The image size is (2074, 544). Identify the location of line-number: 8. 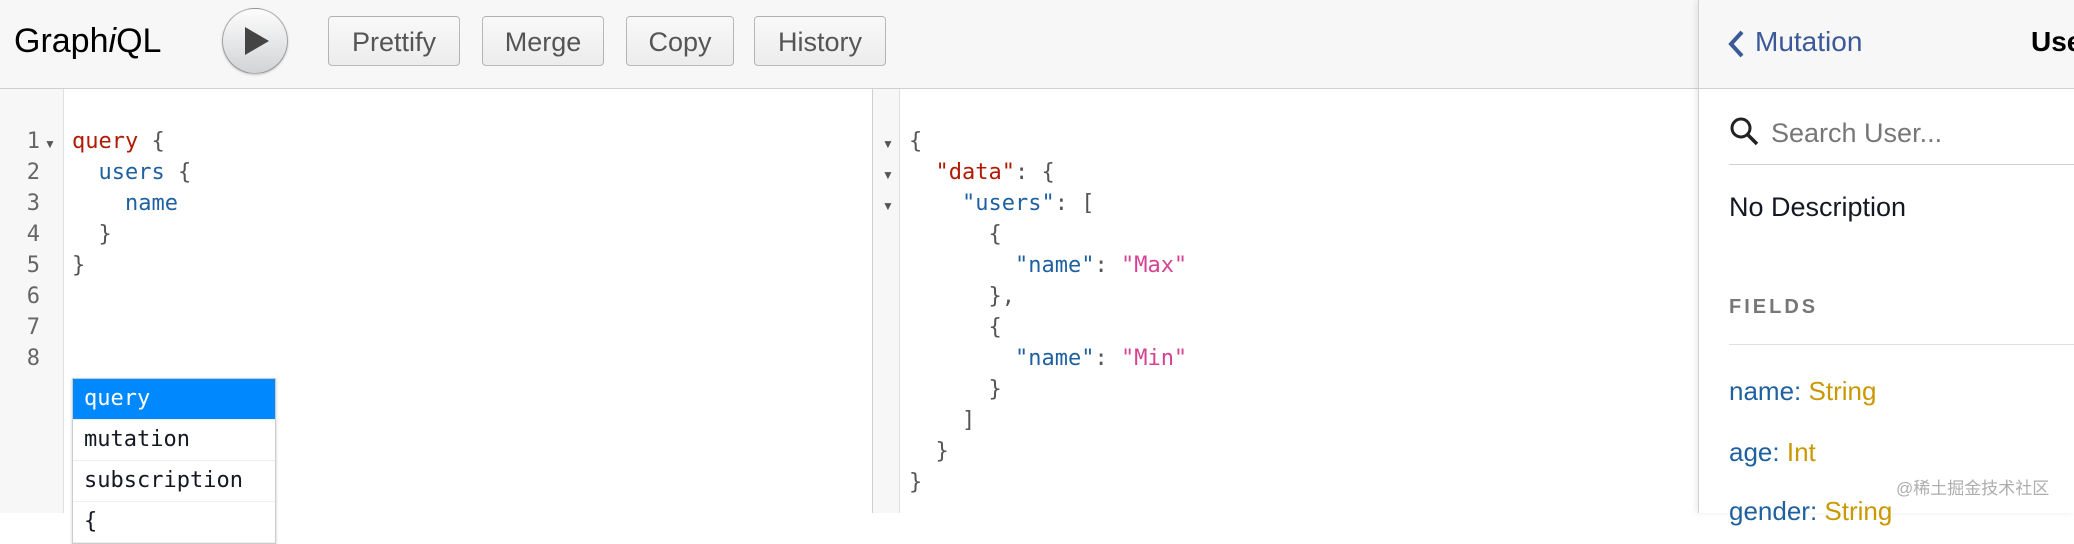
(33, 358).